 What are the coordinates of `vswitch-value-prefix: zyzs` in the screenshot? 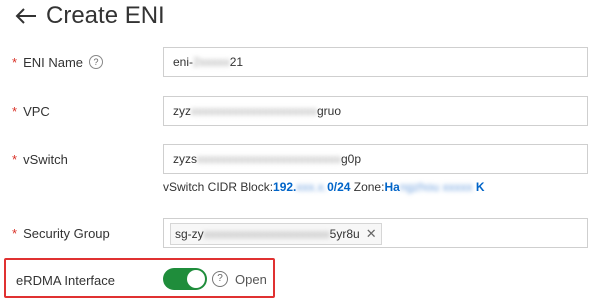 It's located at (185, 159).